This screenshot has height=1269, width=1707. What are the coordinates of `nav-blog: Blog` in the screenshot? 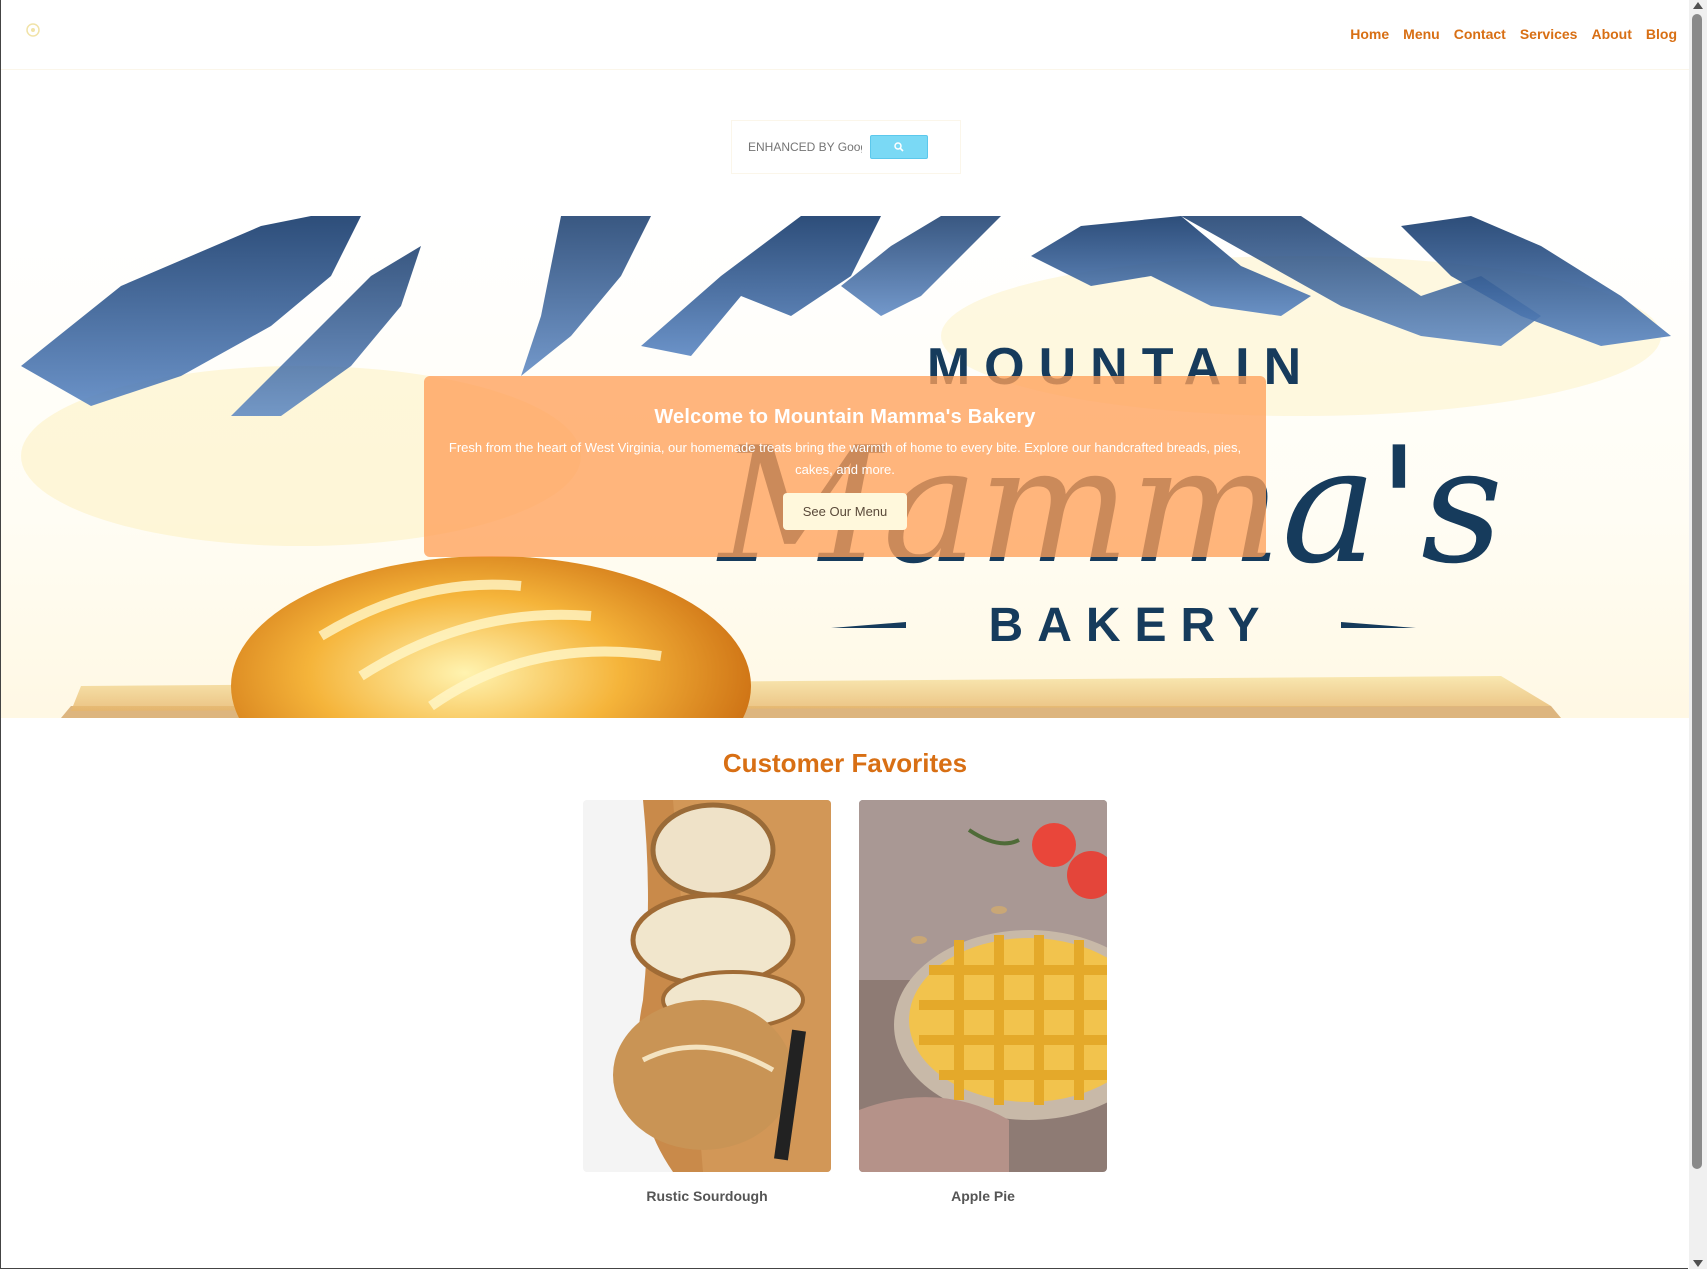 It's located at (1661, 34).